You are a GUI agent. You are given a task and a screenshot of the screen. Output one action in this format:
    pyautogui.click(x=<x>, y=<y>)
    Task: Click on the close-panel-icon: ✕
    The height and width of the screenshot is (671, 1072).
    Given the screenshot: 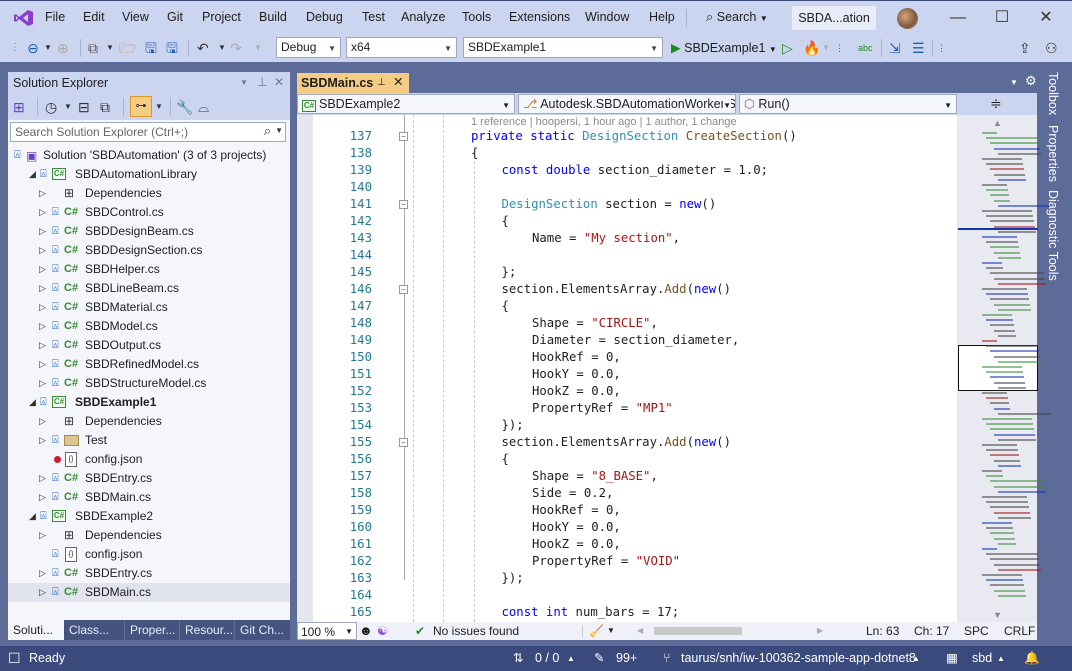 What is the action you would take?
    pyautogui.click(x=279, y=82)
    